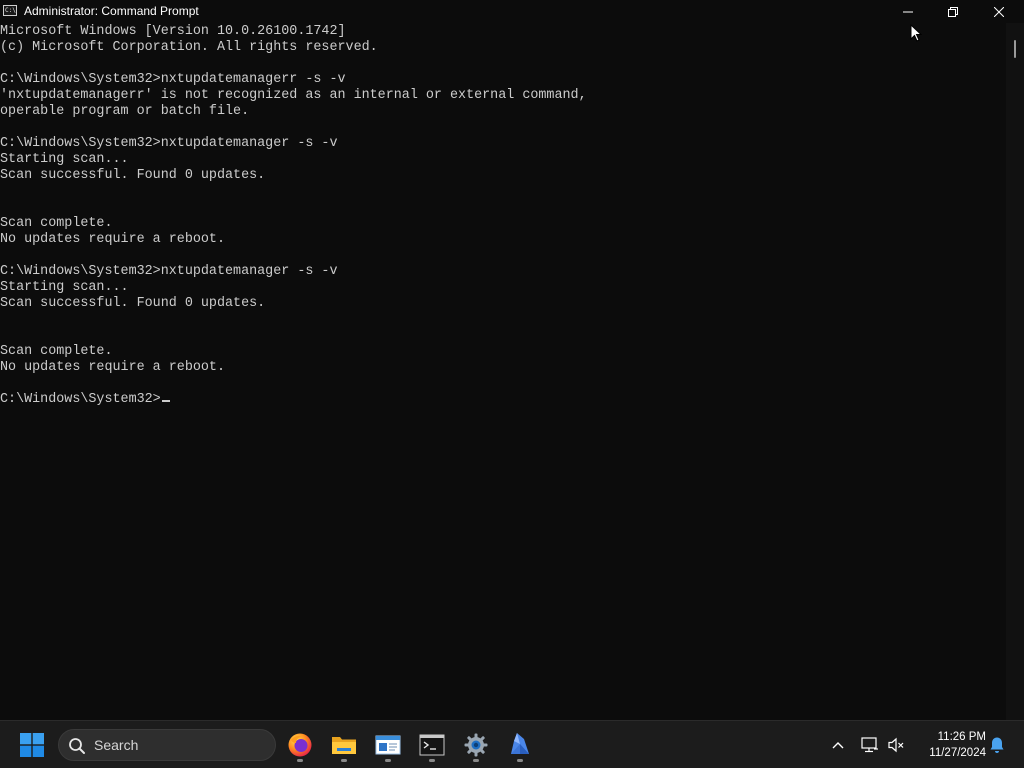  I want to click on command-prompt-line: C:\Windows\System32>, so click(85, 400).